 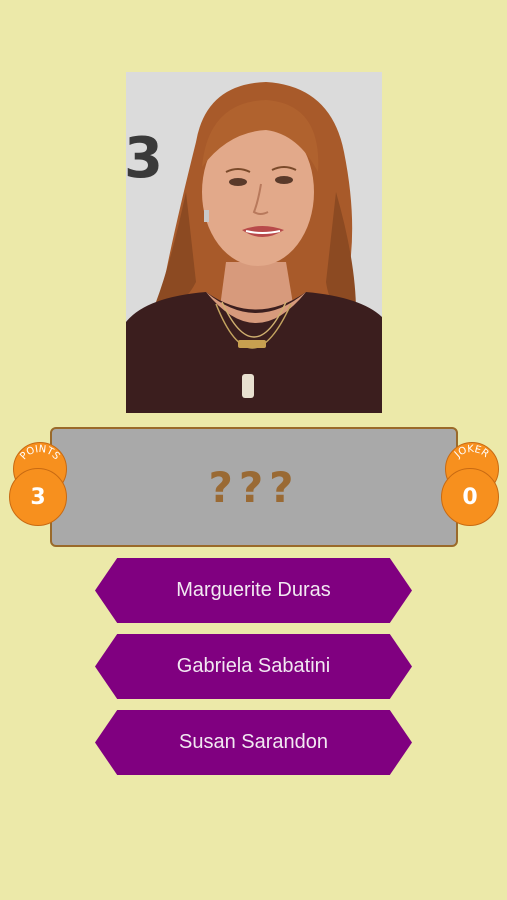 What do you see at coordinates (144, 158) in the screenshot?
I see `svg-text: 3` at bounding box center [144, 158].